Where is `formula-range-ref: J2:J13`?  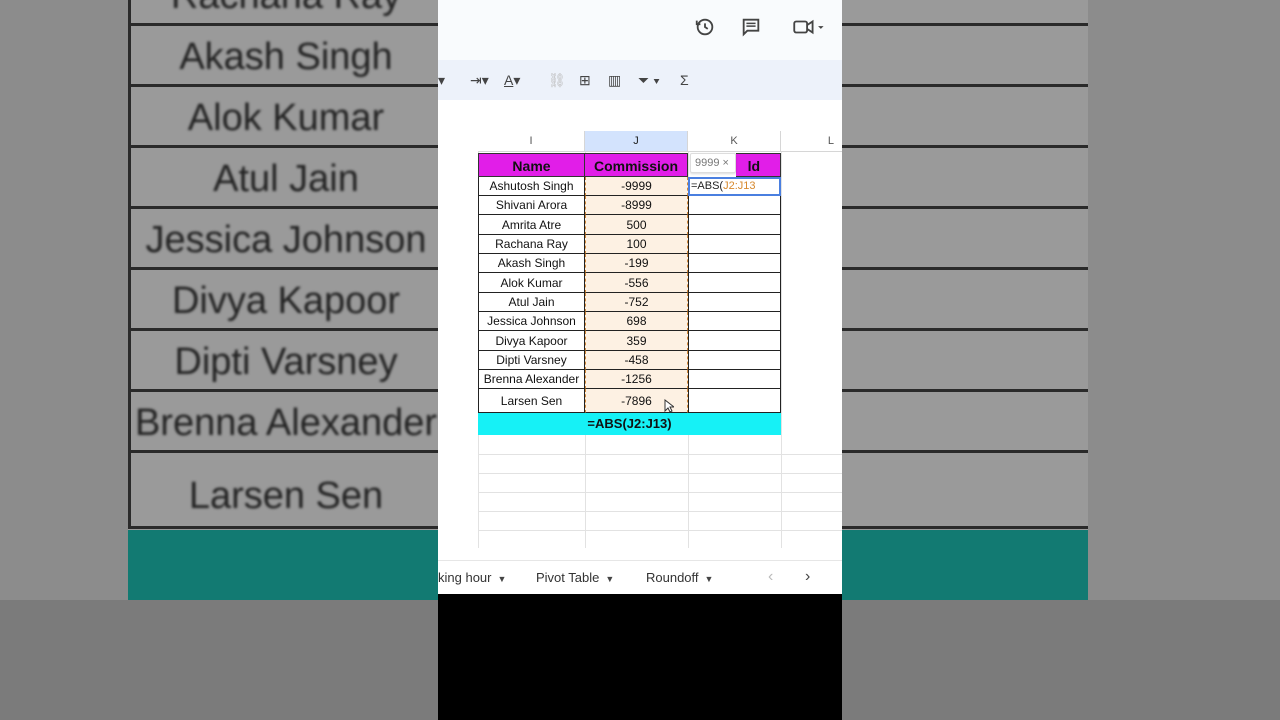 formula-range-ref: J2:J13 is located at coordinates (739, 186).